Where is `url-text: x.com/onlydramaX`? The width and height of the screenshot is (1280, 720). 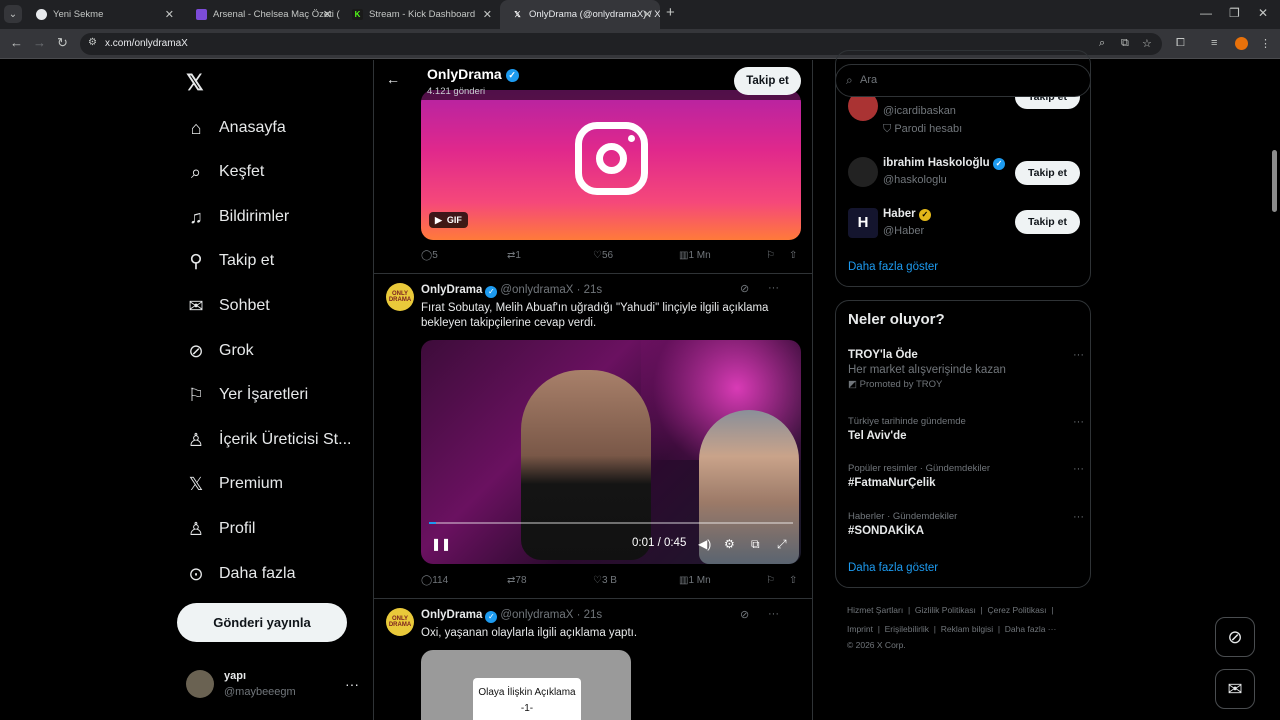 url-text: x.com/onlydramaX is located at coordinates (146, 43).